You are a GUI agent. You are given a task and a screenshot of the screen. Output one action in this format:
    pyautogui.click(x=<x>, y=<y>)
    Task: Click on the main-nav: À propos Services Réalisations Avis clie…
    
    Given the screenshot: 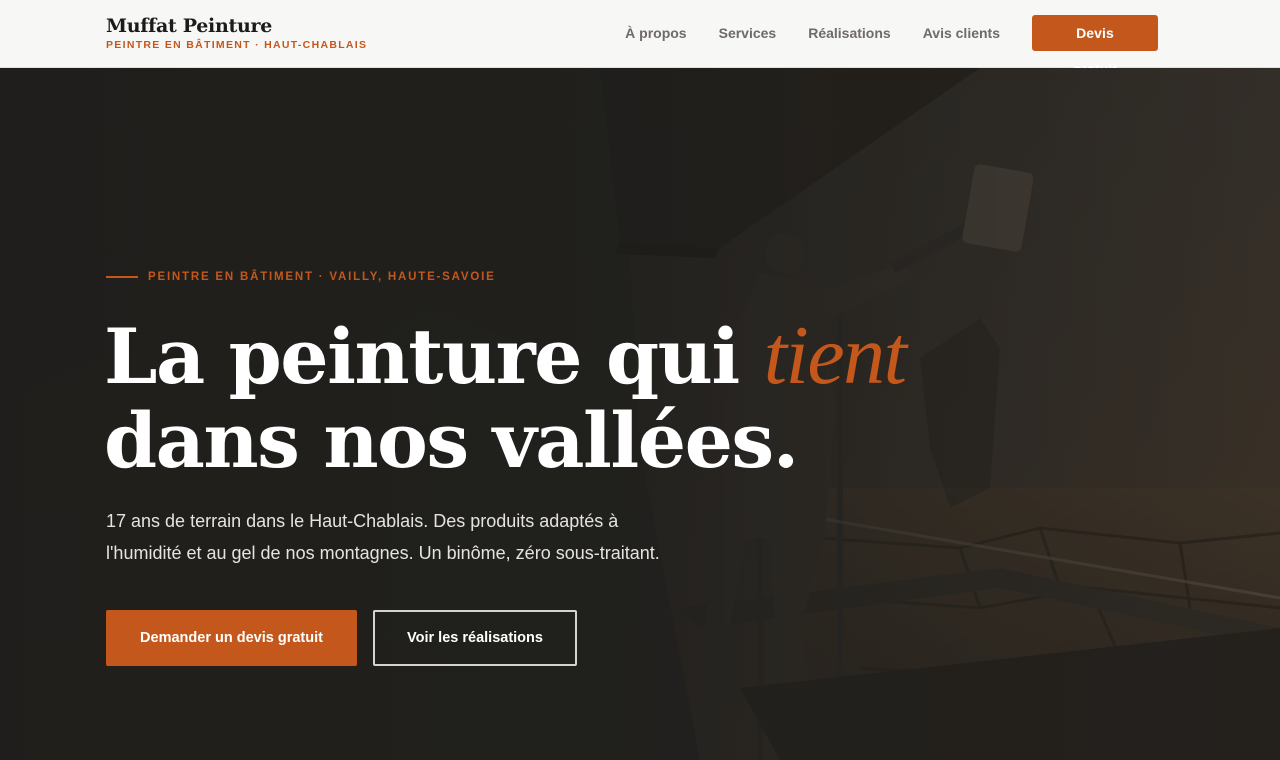 What is the action you would take?
    pyautogui.click(x=891, y=46)
    